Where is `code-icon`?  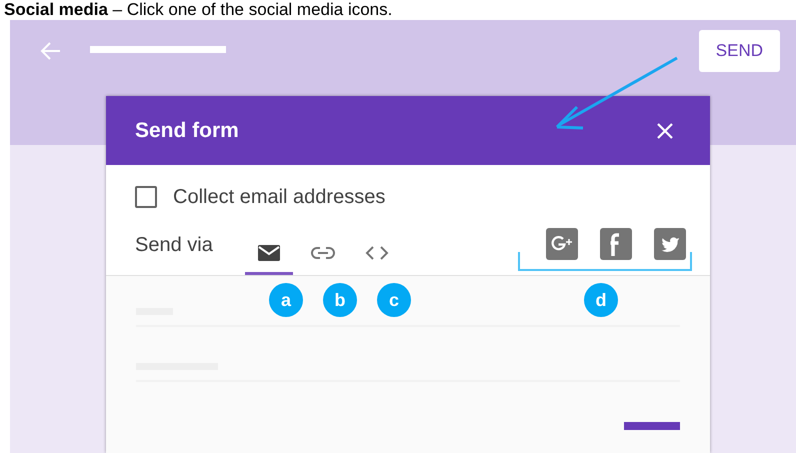 code-icon is located at coordinates (377, 252).